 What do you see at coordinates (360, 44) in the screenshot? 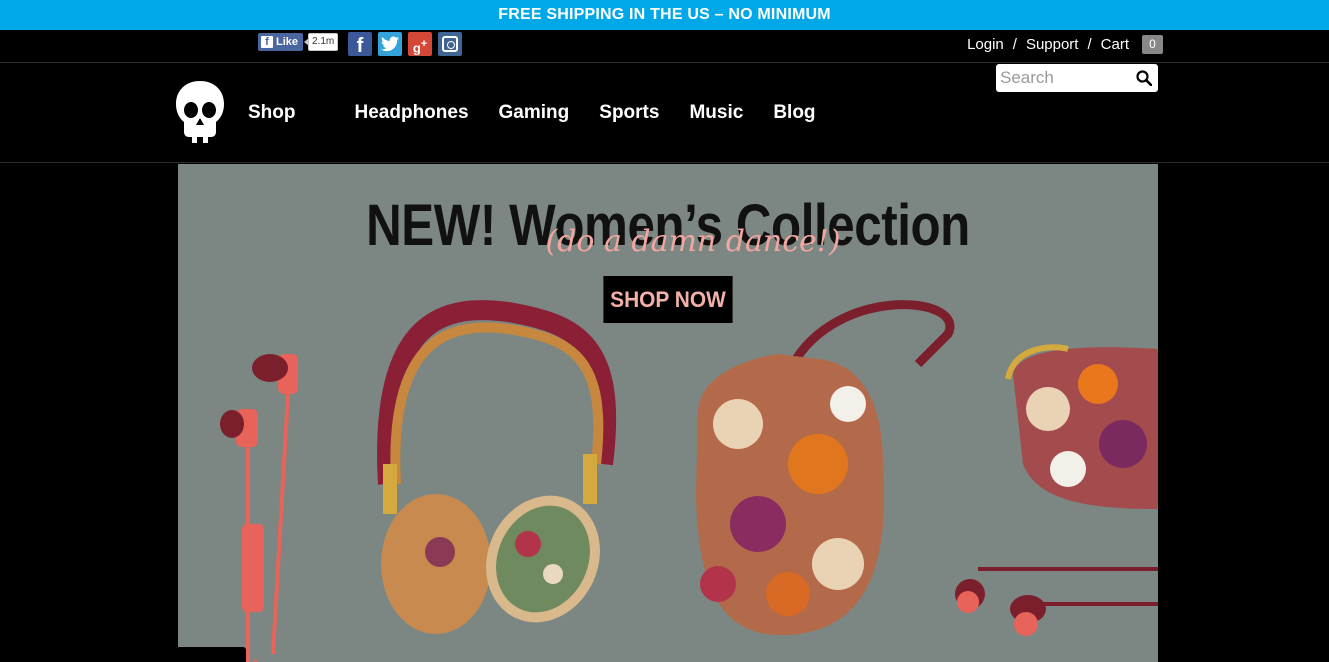
I see `facebook-icon: f` at bounding box center [360, 44].